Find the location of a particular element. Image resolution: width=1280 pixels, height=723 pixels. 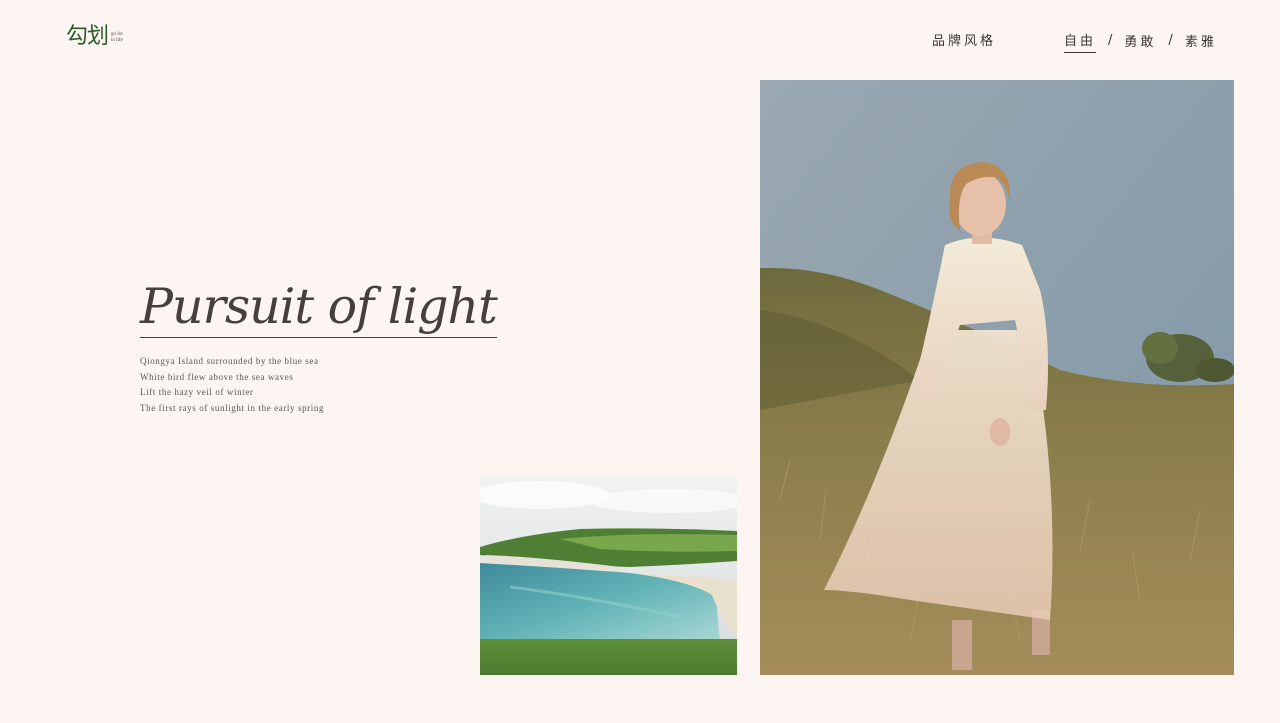

brand-logo: 勾划 go for in life is located at coordinates (94, 37).